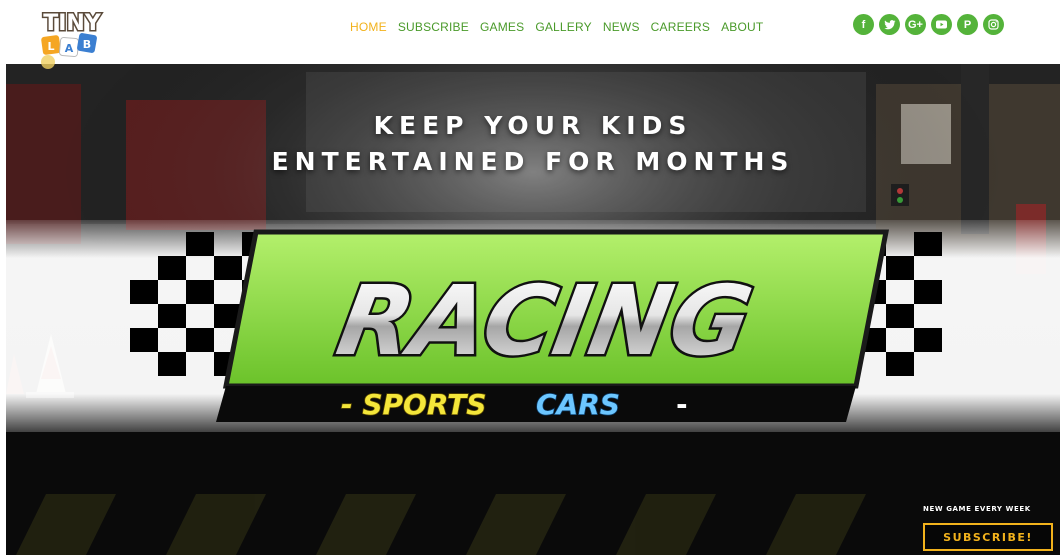  What do you see at coordinates (72, 23) in the screenshot?
I see `svg-text: TINY` at bounding box center [72, 23].